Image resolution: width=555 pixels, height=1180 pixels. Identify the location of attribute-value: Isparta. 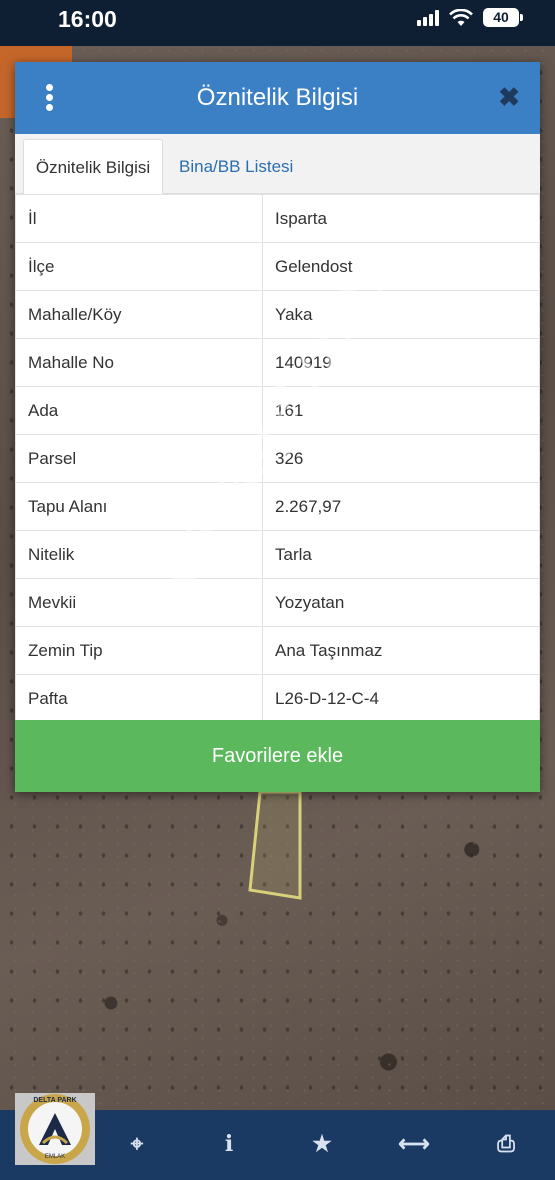
(401, 218).